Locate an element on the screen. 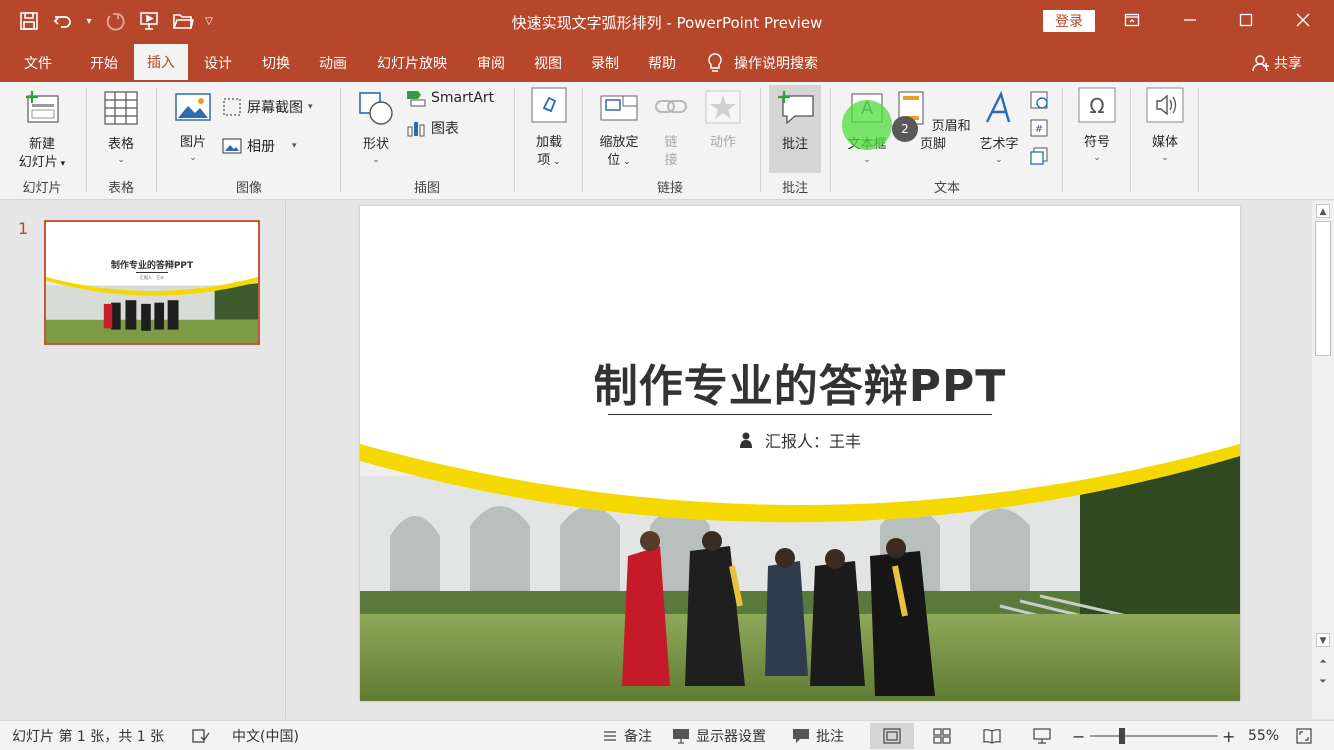  redo-icon is located at coordinates (115, 21).